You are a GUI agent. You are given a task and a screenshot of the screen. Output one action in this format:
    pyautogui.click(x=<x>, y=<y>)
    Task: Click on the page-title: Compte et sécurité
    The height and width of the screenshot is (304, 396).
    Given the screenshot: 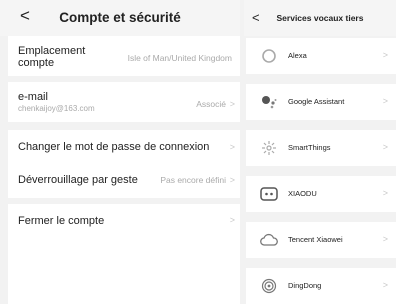 What is the action you would take?
    pyautogui.click(x=120, y=17)
    